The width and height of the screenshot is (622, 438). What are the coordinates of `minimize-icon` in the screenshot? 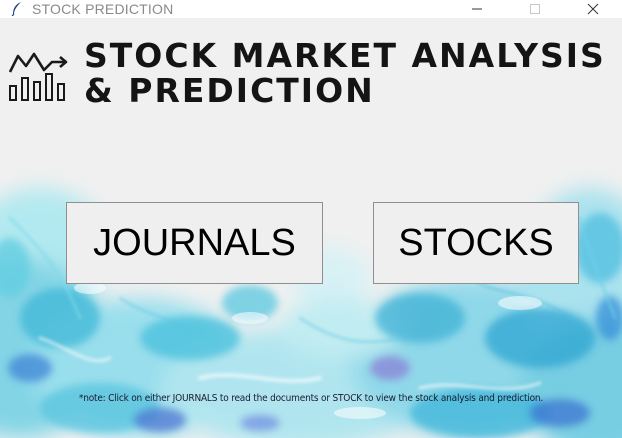 It's located at (477, 9).